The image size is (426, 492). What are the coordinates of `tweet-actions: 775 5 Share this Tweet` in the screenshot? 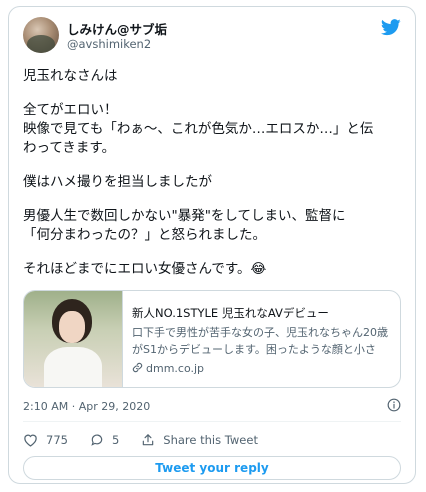 It's located at (151, 440).